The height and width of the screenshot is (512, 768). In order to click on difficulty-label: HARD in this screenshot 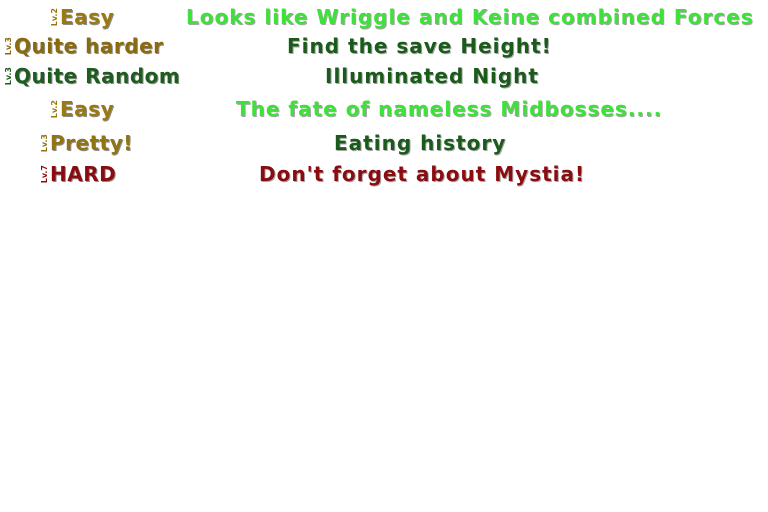, I will do `click(83, 174)`.